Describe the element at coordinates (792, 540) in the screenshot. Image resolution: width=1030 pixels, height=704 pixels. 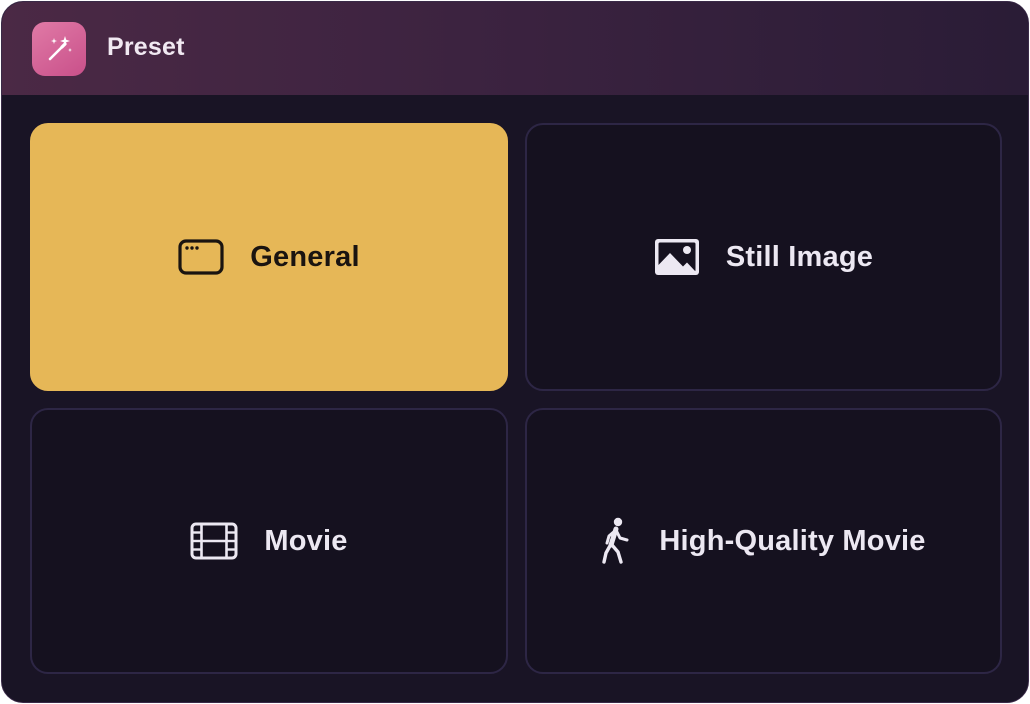
I see `preset-label: High-Quality Movie` at that location.